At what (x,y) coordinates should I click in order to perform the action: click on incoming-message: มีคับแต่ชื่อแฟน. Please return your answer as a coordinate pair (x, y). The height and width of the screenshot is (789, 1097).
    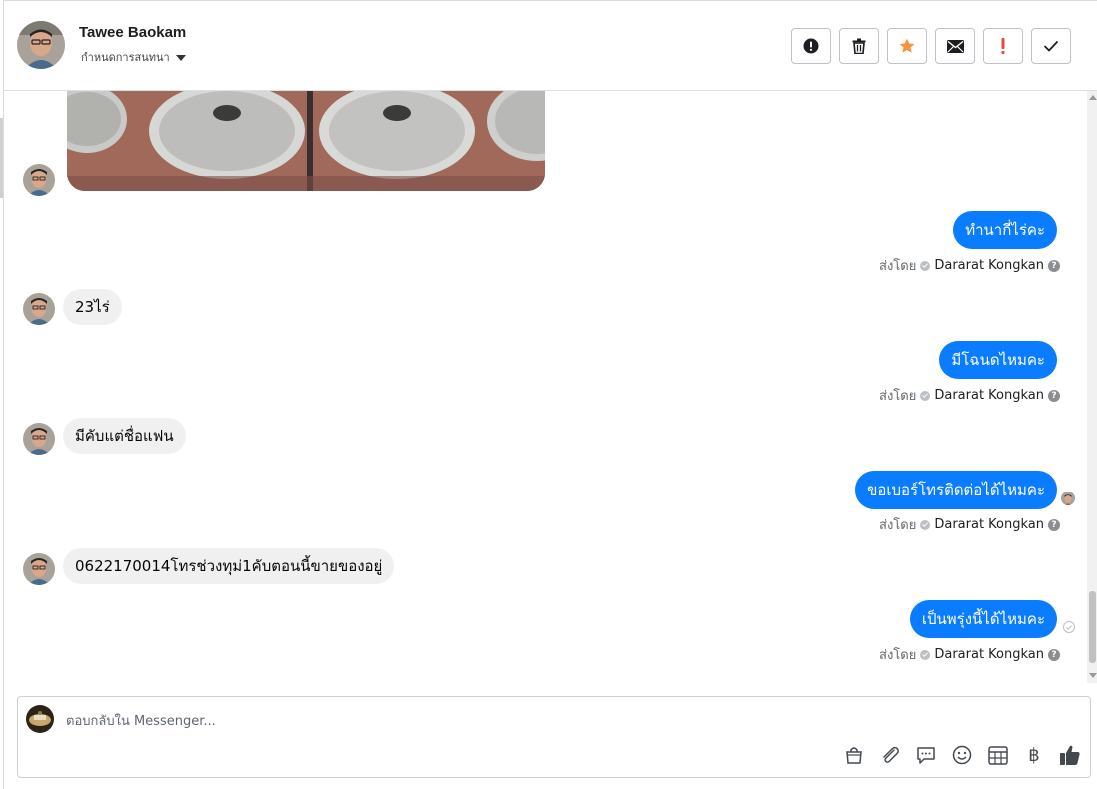
    Looking at the image, I should click on (124, 436).